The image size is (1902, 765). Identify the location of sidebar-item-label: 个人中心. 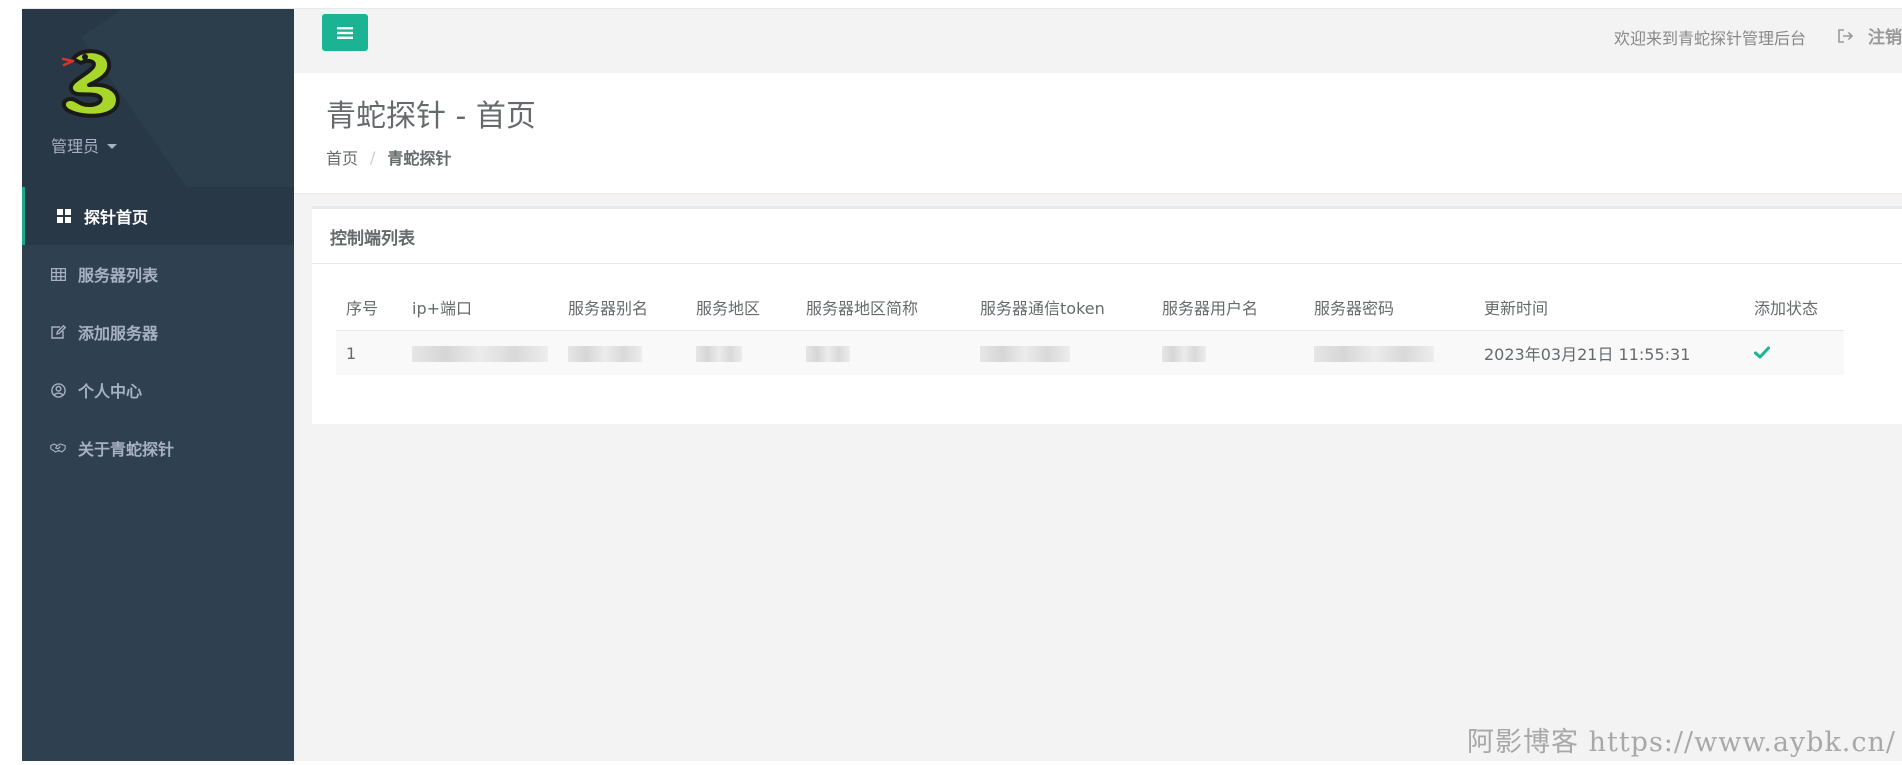
(110, 391).